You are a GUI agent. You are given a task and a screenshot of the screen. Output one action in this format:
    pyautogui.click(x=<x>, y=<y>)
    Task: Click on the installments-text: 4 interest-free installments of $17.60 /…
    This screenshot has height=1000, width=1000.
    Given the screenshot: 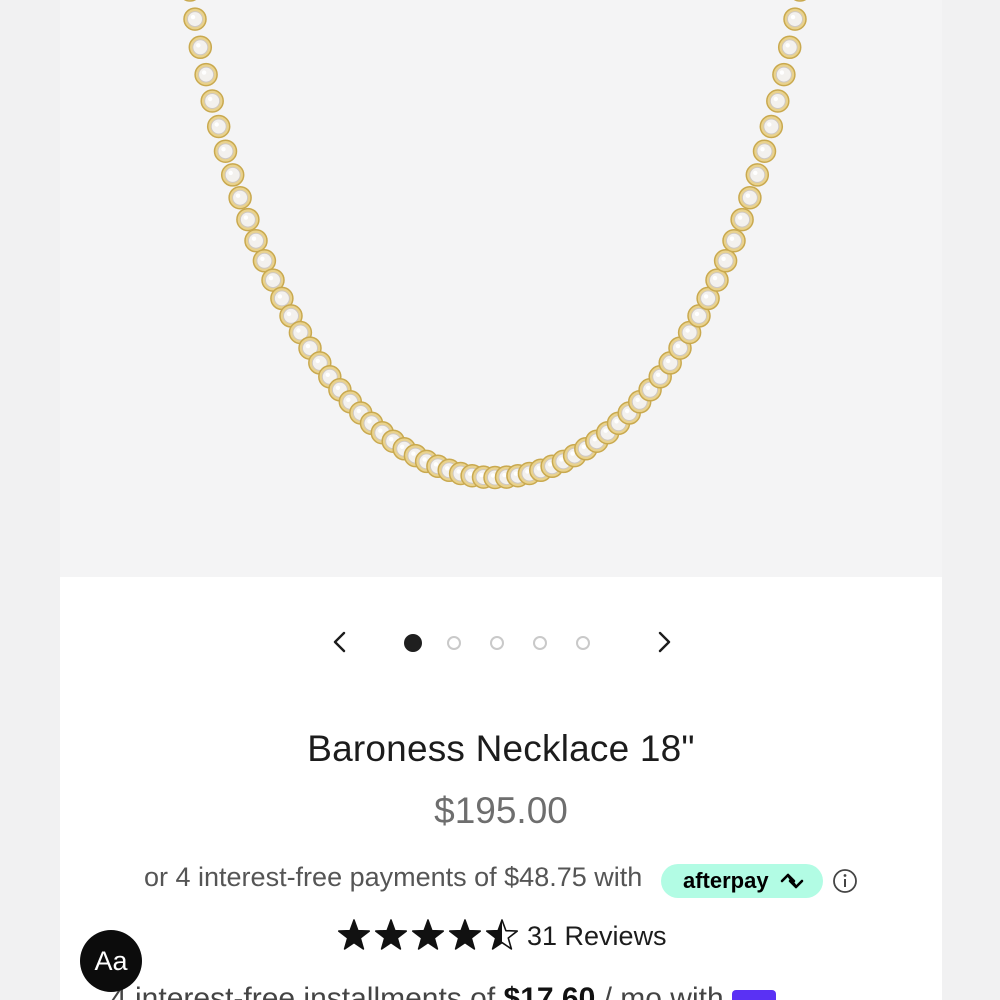 What is the action you would take?
    pyautogui.click(x=443, y=991)
    